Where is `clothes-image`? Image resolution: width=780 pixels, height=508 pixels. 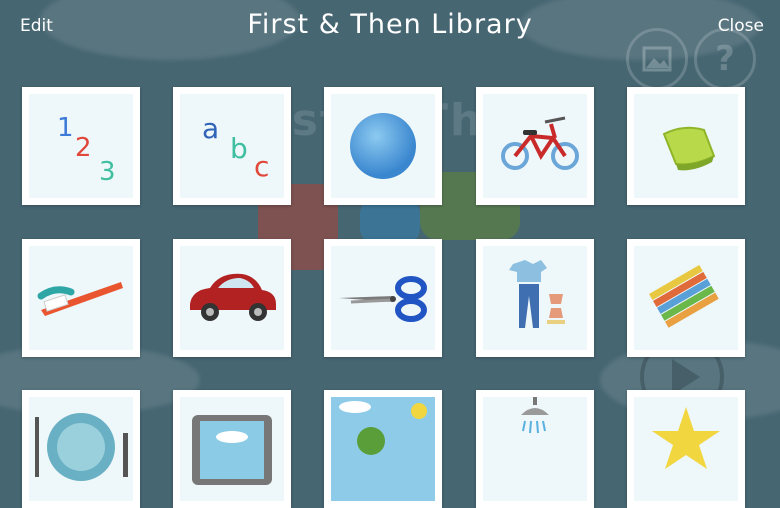
clothes-image is located at coordinates (537, 294).